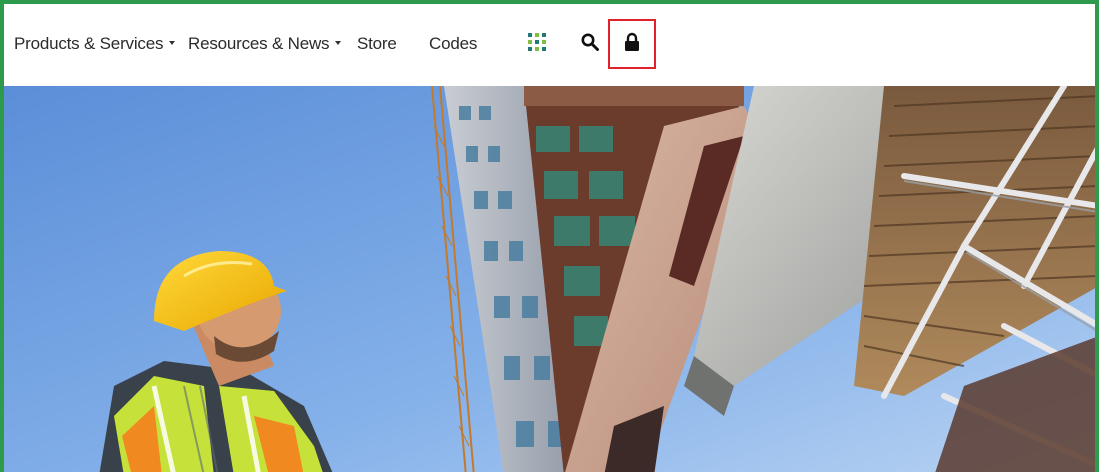  I want to click on nav-codes-label: Codes, so click(453, 43).